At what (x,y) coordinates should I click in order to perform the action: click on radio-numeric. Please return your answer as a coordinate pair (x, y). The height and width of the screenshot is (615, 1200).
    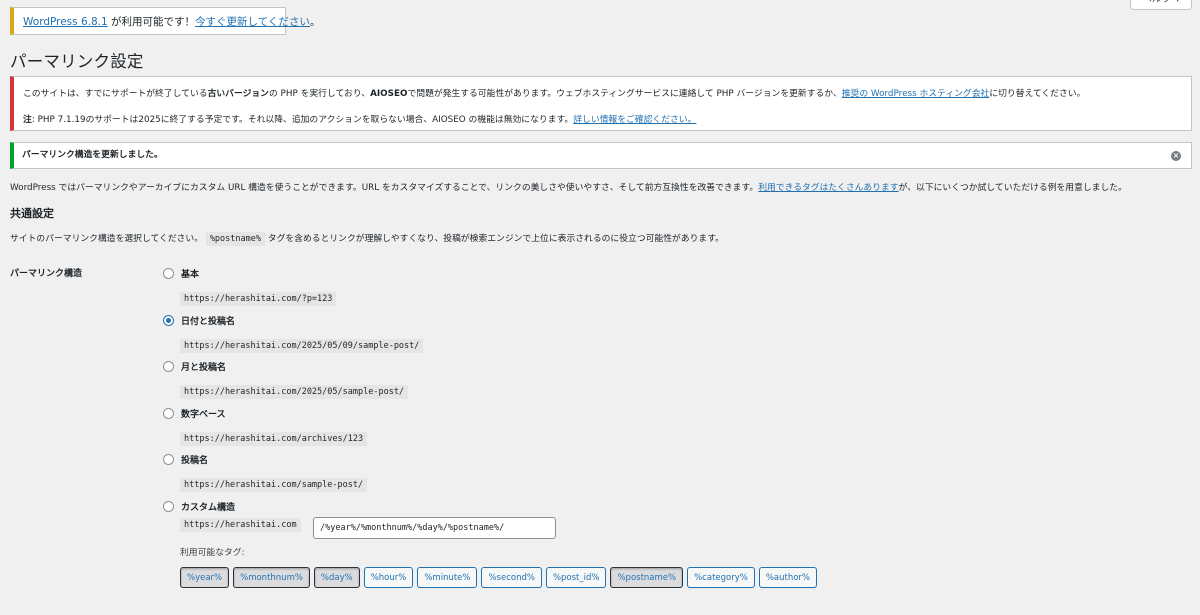
    Looking at the image, I should click on (168, 413).